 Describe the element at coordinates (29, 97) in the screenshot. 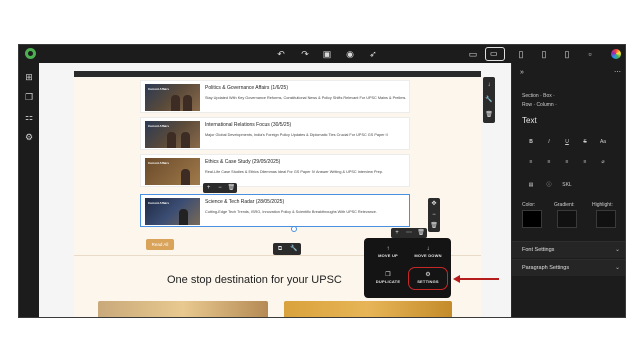

I see `pages-icon: ❐` at that location.